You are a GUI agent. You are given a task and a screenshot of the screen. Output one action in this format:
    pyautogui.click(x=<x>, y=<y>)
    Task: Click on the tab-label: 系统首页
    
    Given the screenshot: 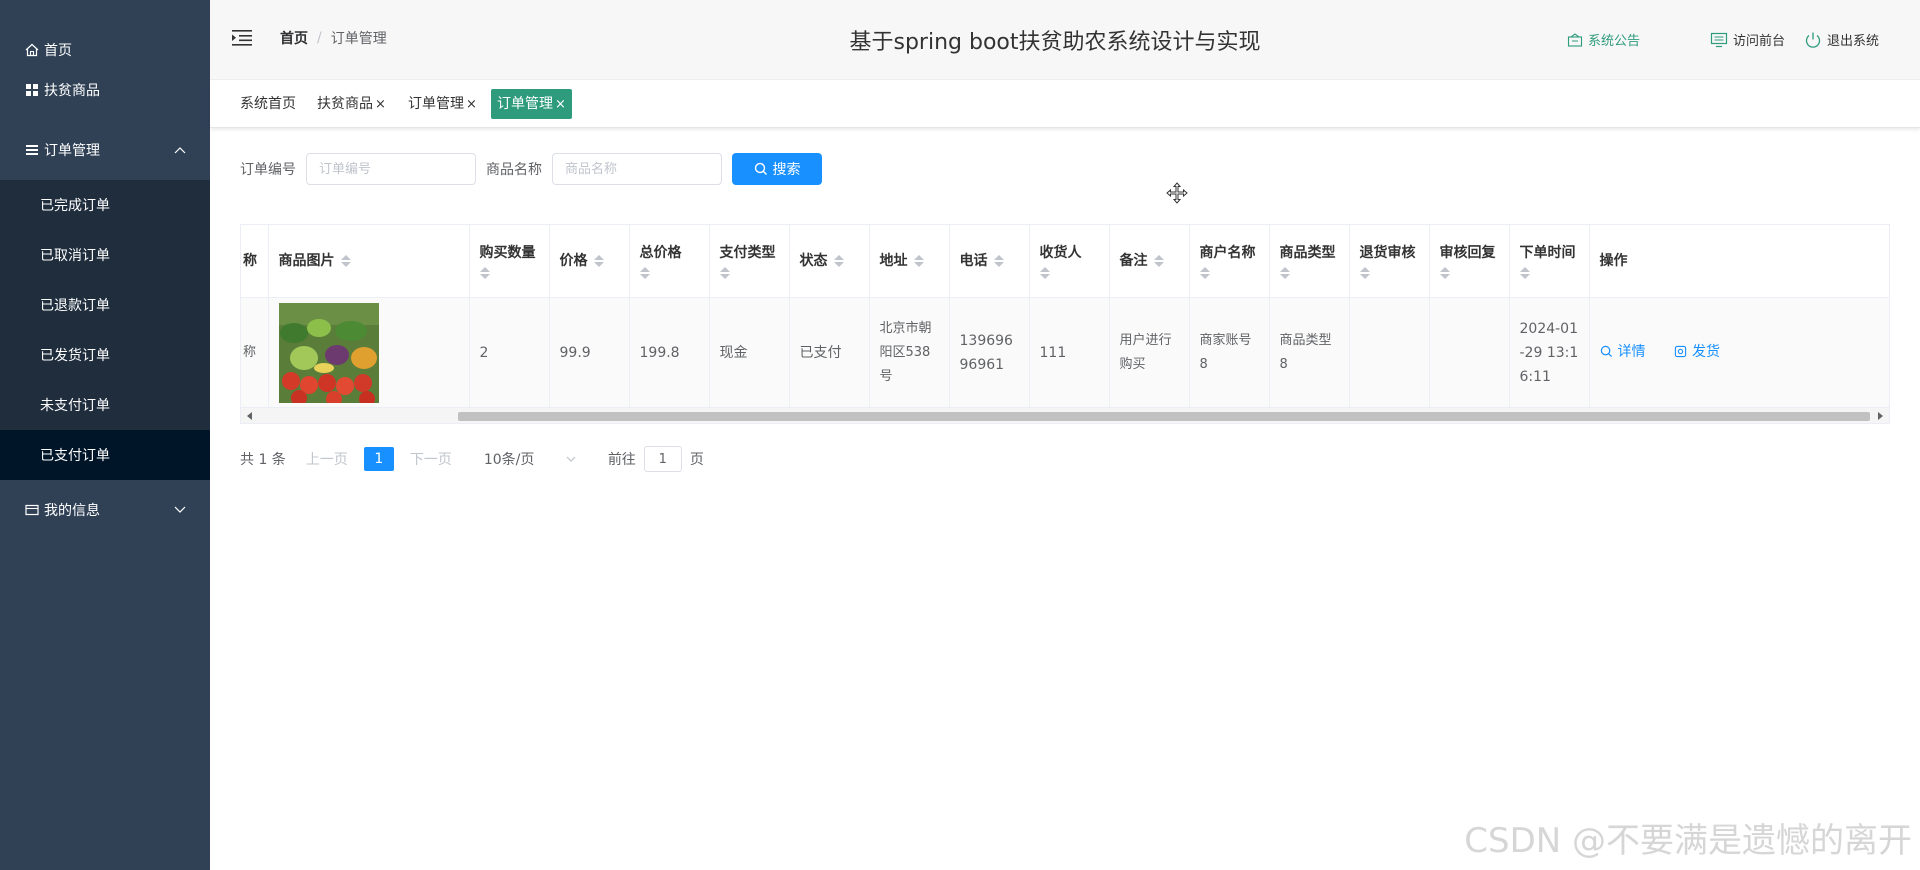 What is the action you would take?
    pyautogui.click(x=268, y=104)
    